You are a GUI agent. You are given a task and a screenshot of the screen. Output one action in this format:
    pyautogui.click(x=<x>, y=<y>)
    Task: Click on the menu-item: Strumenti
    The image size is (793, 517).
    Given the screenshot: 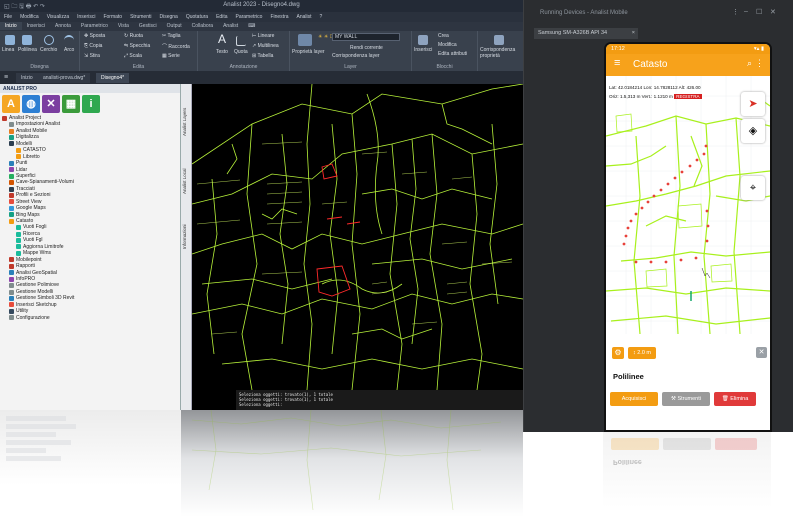 What is the action you would take?
    pyautogui.click(x=140, y=17)
    